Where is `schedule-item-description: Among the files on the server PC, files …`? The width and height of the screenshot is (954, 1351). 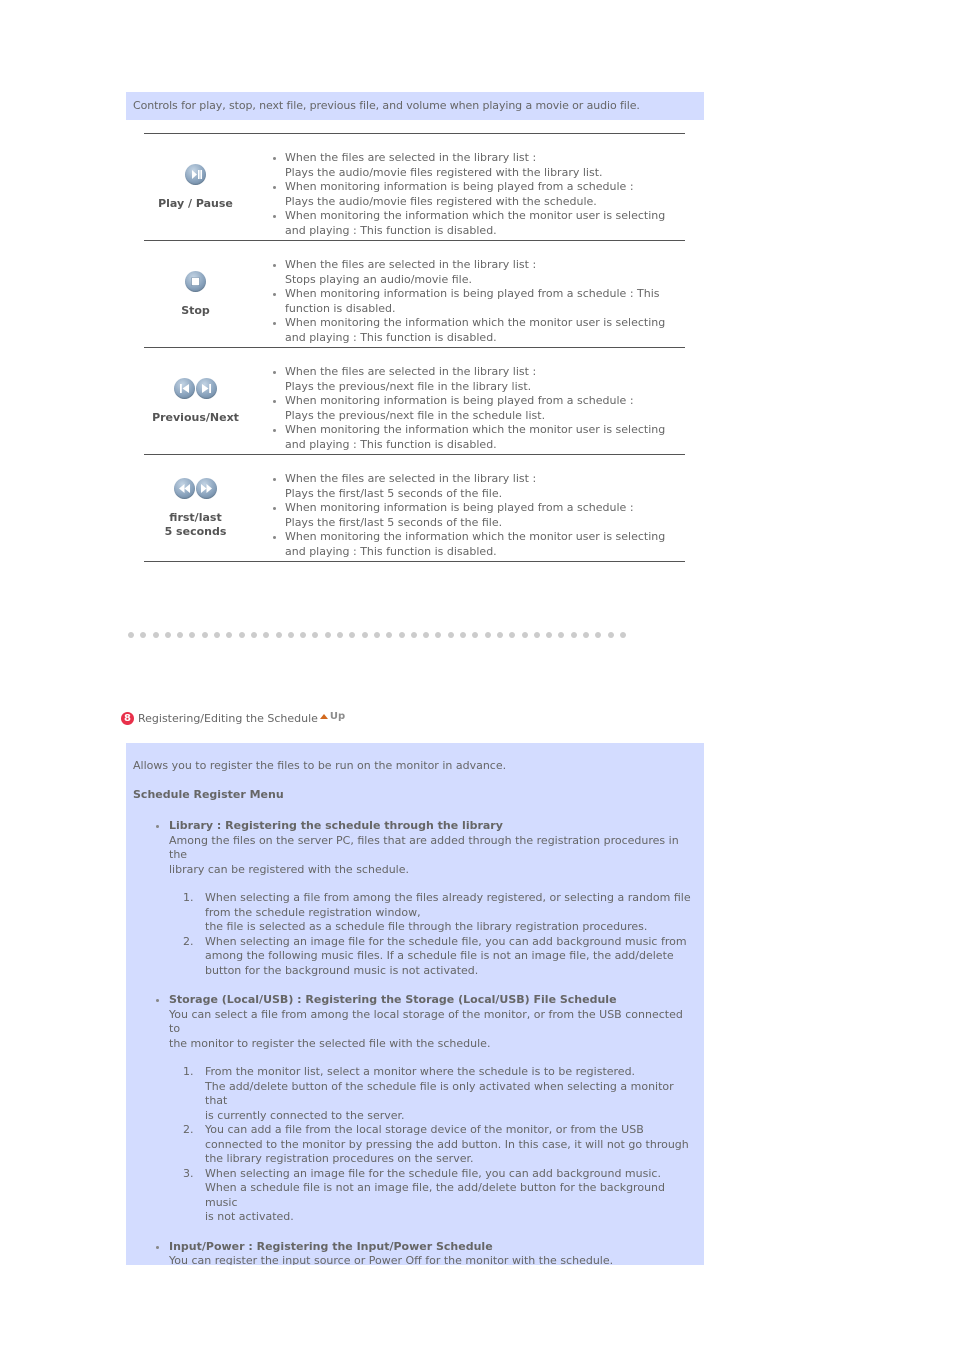
schedule-item-description: Among the files on the server PC, files … is located at coordinates (433, 856).